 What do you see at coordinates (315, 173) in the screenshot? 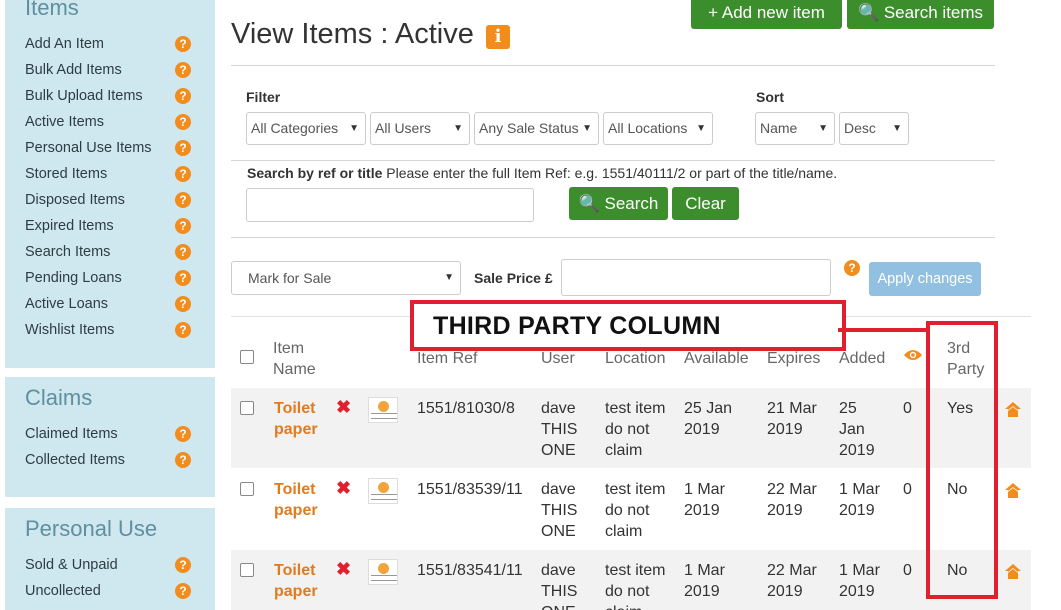
I see `search-label: Search by ref or title` at bounding box center [315, 173].